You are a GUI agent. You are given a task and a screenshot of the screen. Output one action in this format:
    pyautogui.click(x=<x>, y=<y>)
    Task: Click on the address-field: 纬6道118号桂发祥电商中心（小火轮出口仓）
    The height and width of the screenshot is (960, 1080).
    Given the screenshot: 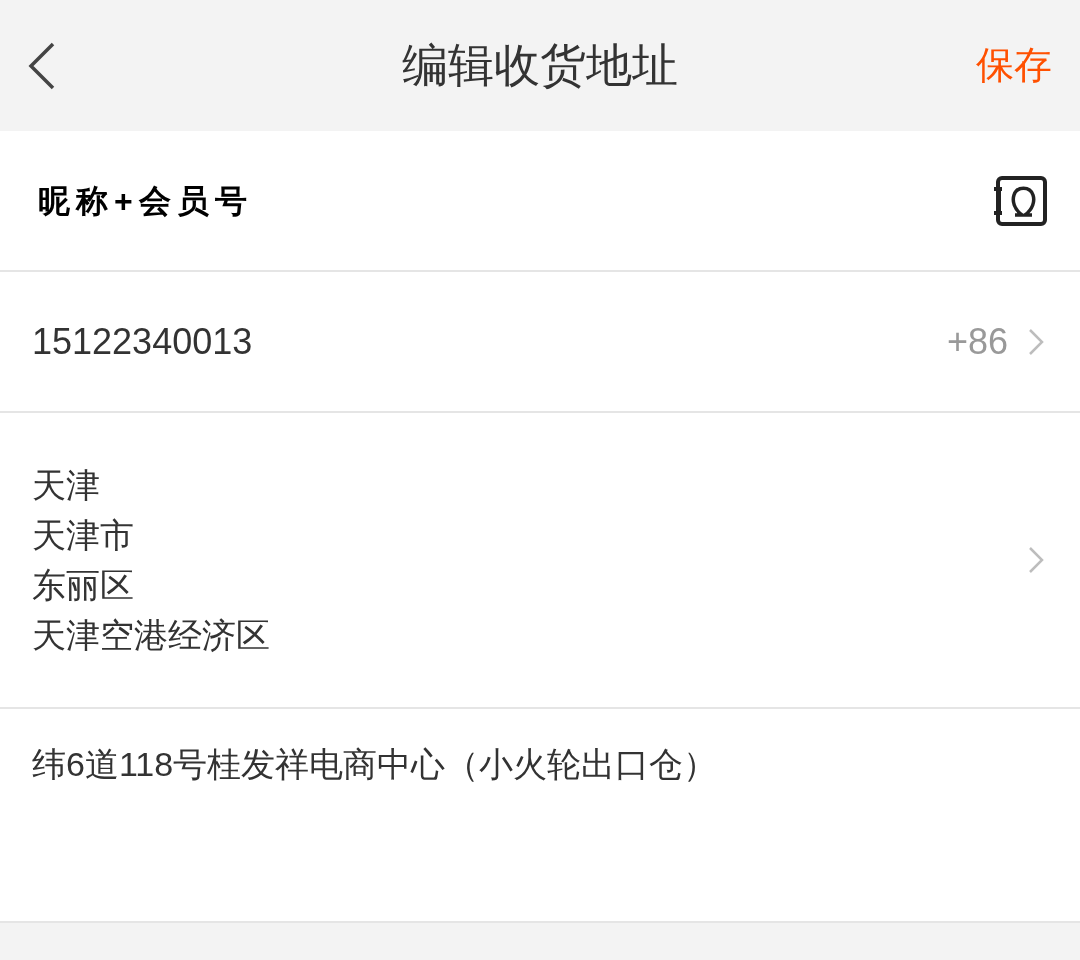 What is the action you would take?
    pyautogui.click(x=538, y=764)
    